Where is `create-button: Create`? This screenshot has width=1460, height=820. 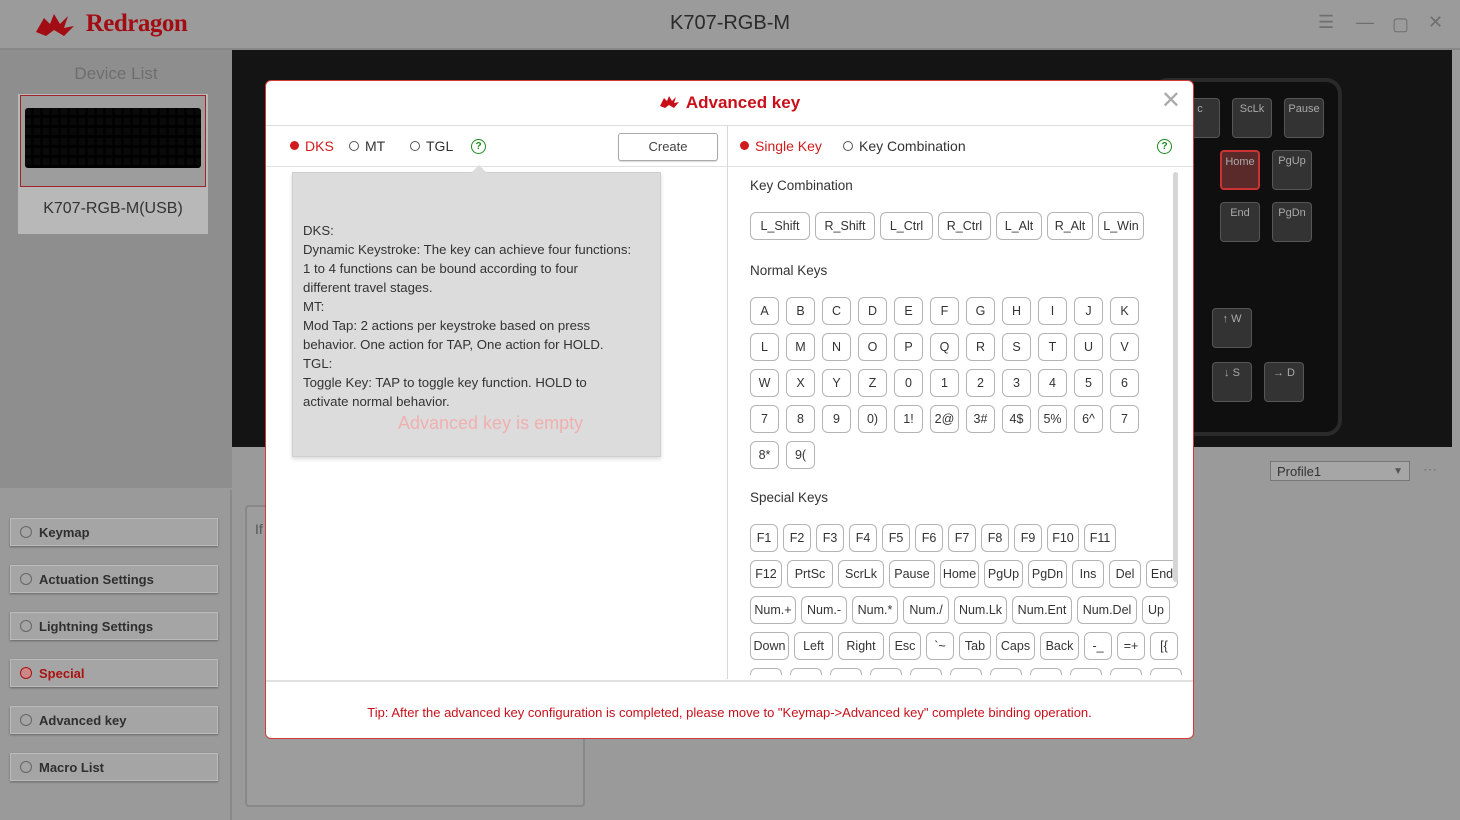
create-button: Create is located at coordinates (668, 147).